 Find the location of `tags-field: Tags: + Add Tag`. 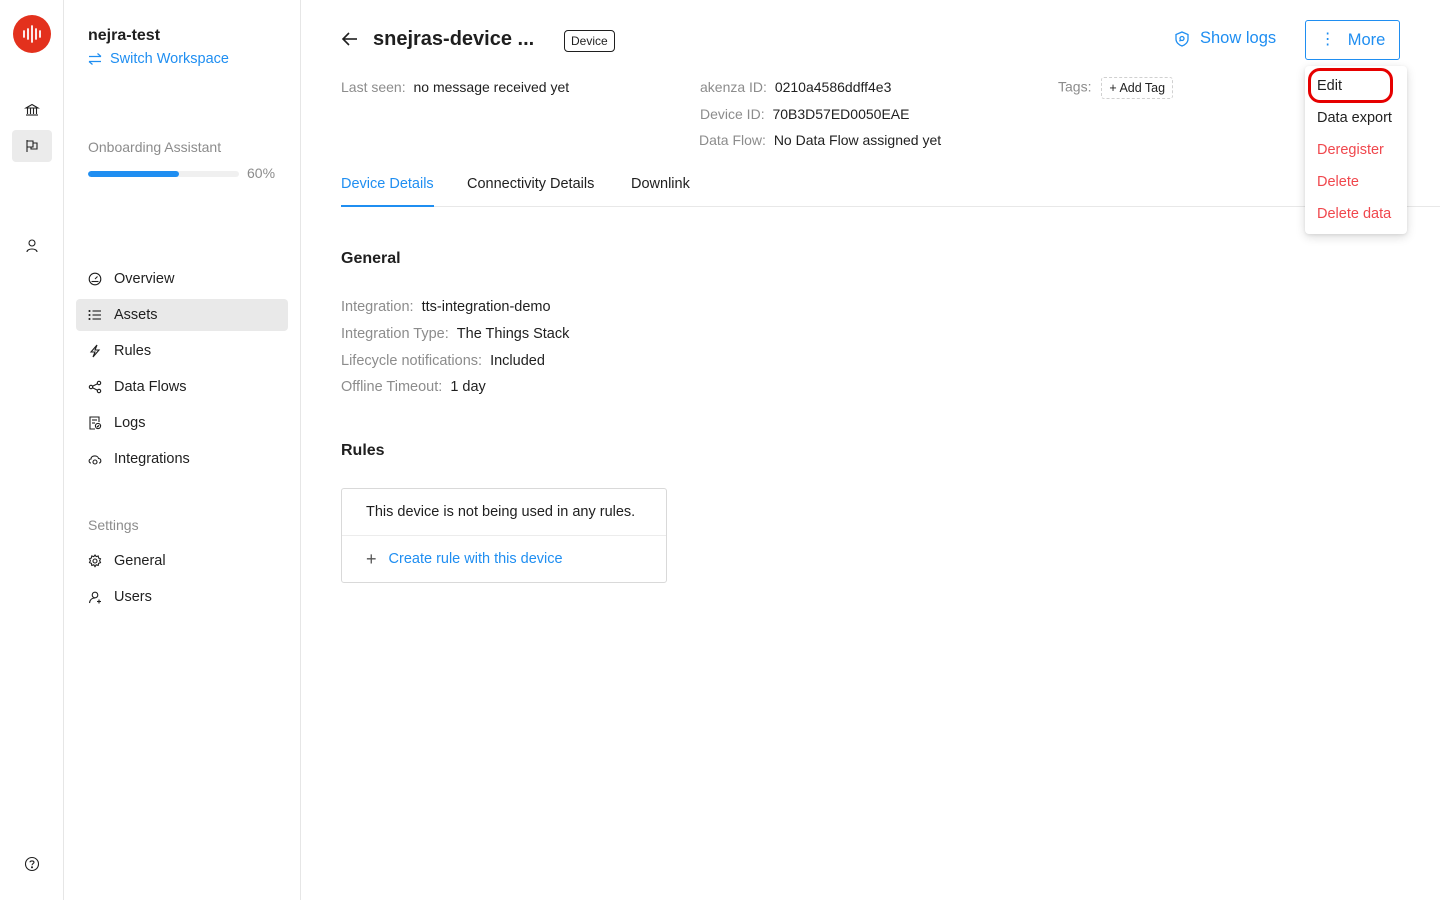

tags-field: Tags: + Add Tag is located at coordinates (1116, 88).